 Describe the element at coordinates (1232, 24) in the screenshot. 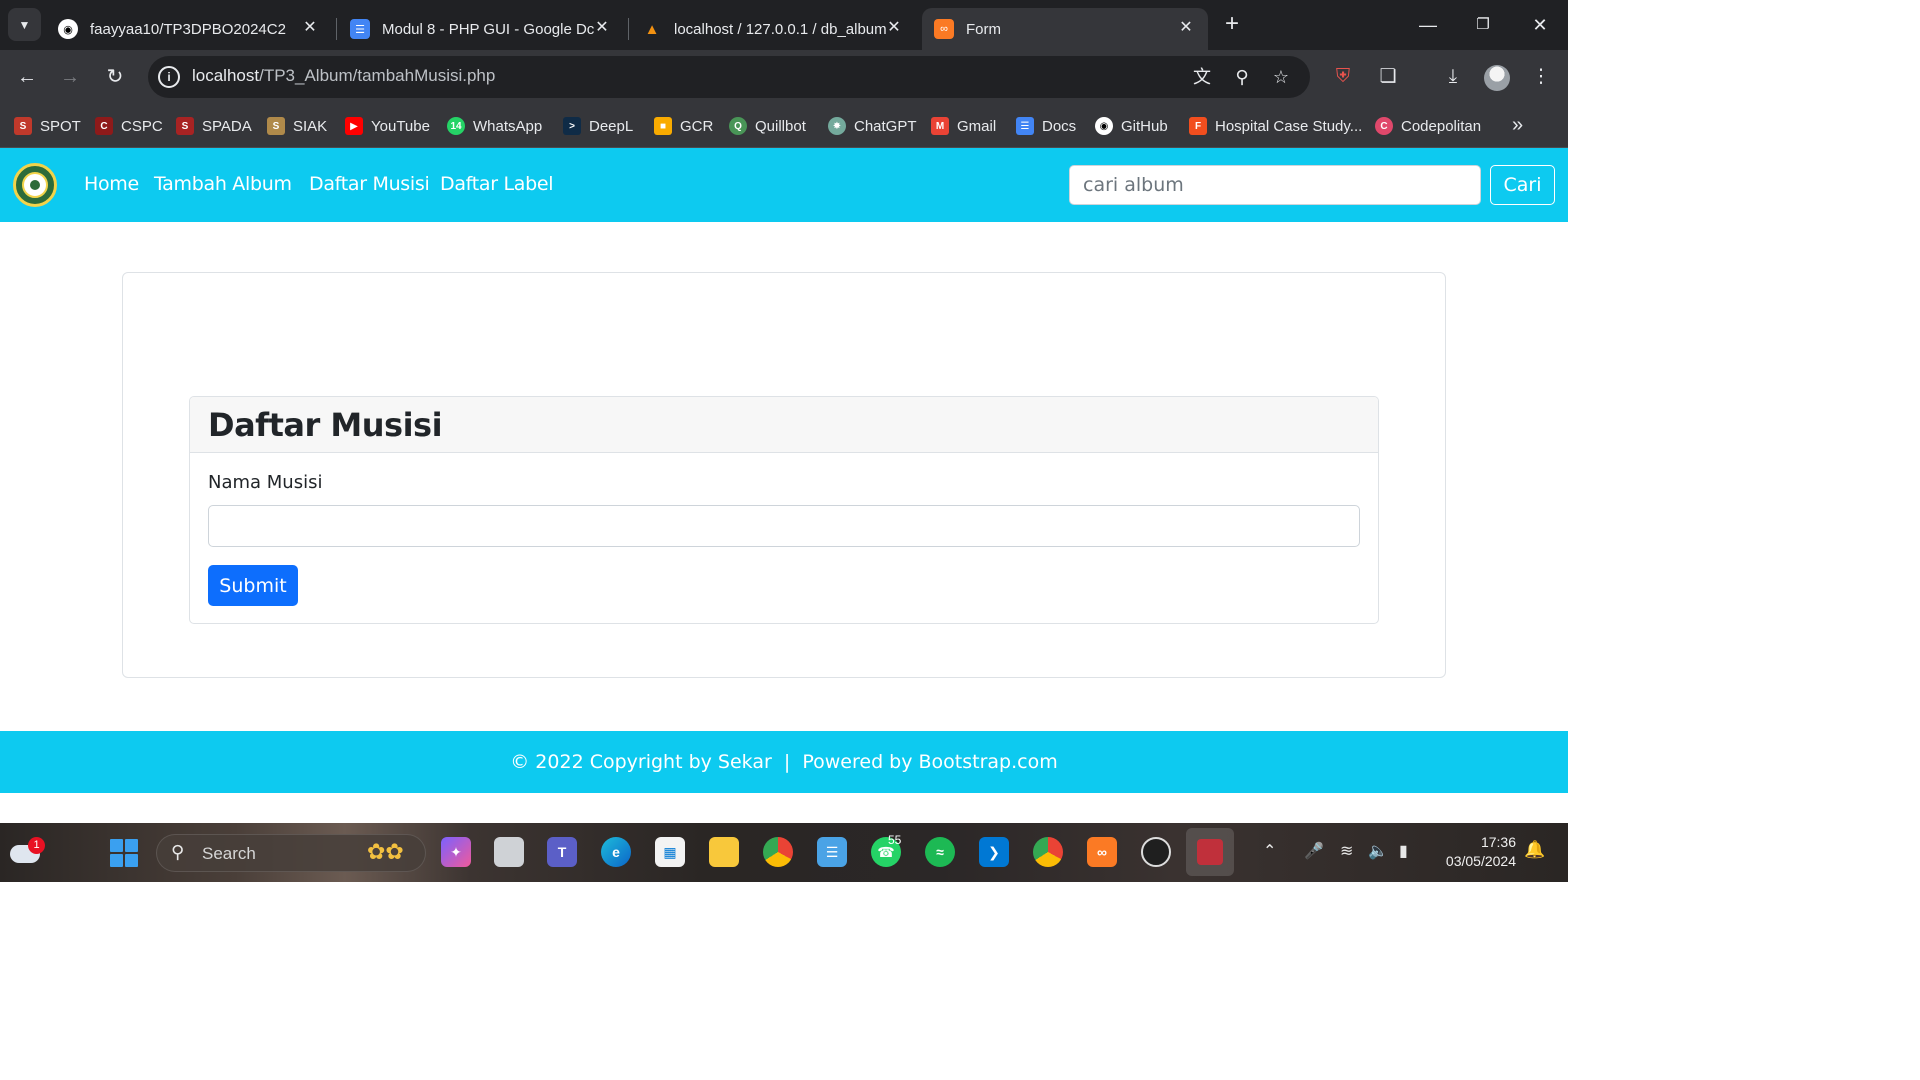

I see `new-tab-icon: +` at that location.